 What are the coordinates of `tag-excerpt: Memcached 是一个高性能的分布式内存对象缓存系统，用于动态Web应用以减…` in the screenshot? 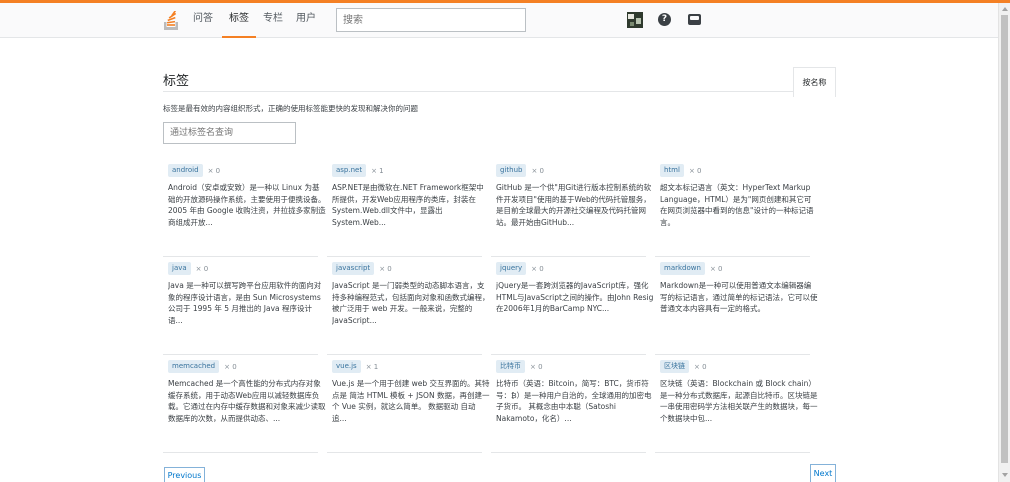 It's located at (247, 401).